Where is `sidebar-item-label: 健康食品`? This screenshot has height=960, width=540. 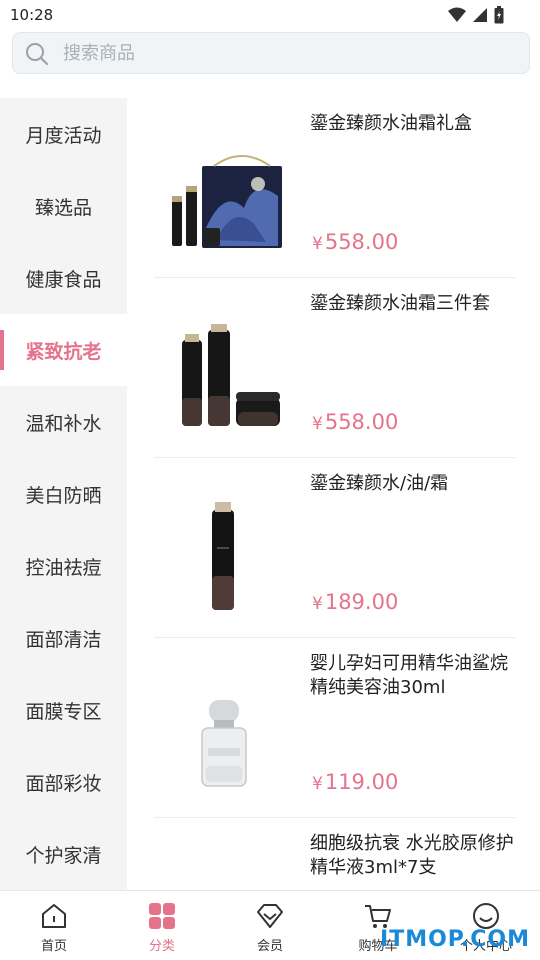
sidebar-item-label: 健康食品 is located at coordinates (63, 279).